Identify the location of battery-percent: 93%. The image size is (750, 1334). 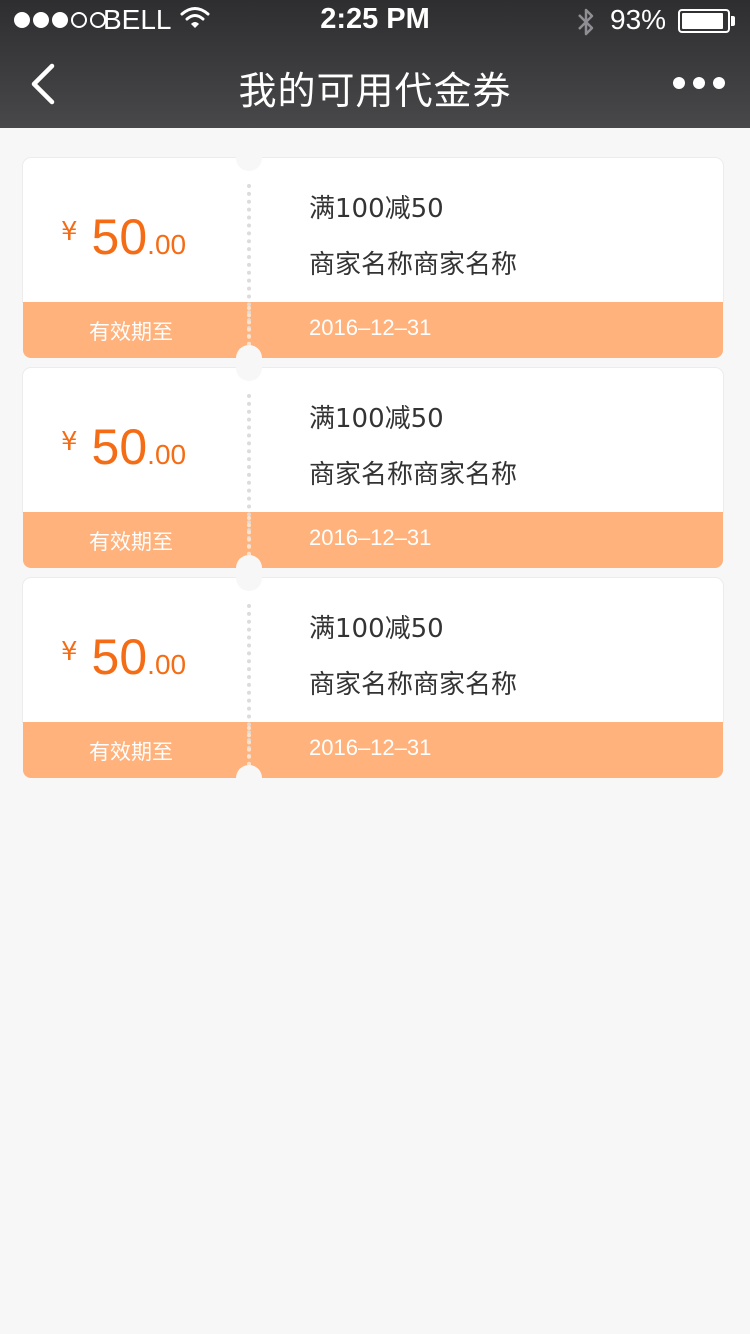
(638, 19).